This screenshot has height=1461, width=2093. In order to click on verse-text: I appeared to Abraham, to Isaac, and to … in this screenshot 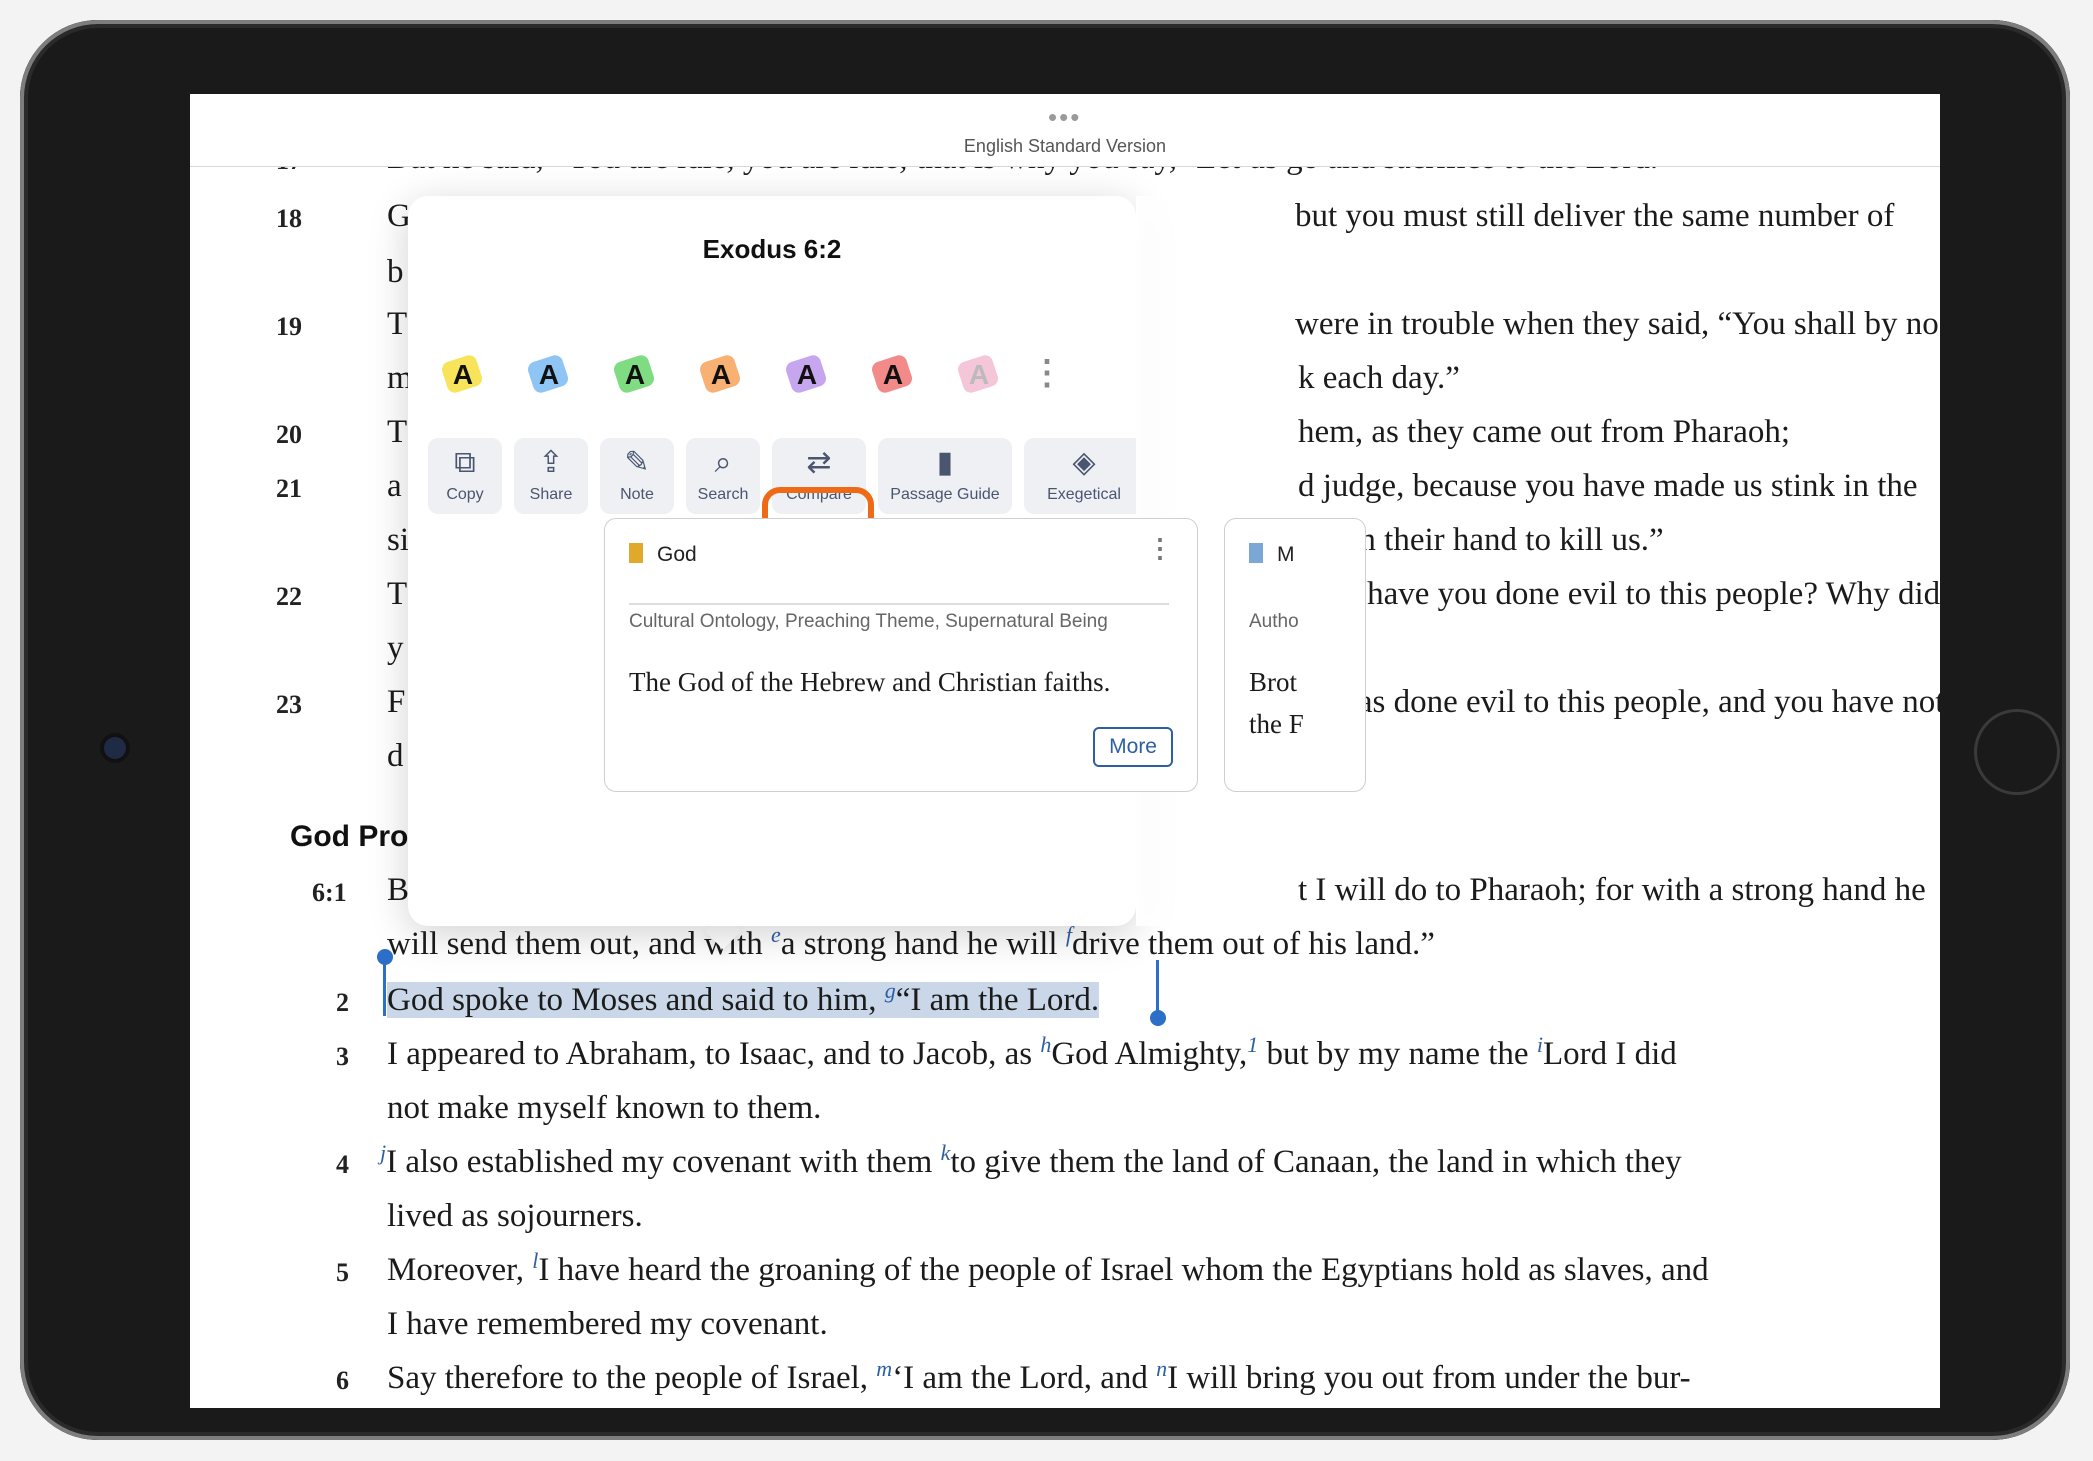, I will do `click(1062, 1052)`.